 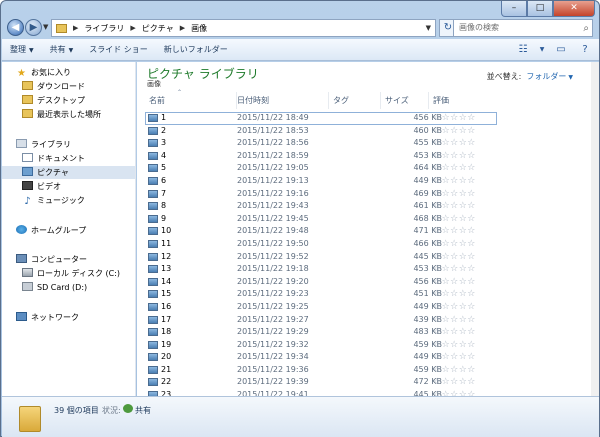 What do you see at coordinates (428, 28) in the screenshot?
I see `address-dropdown-icon: ▼` at bounding box center [428, 28].